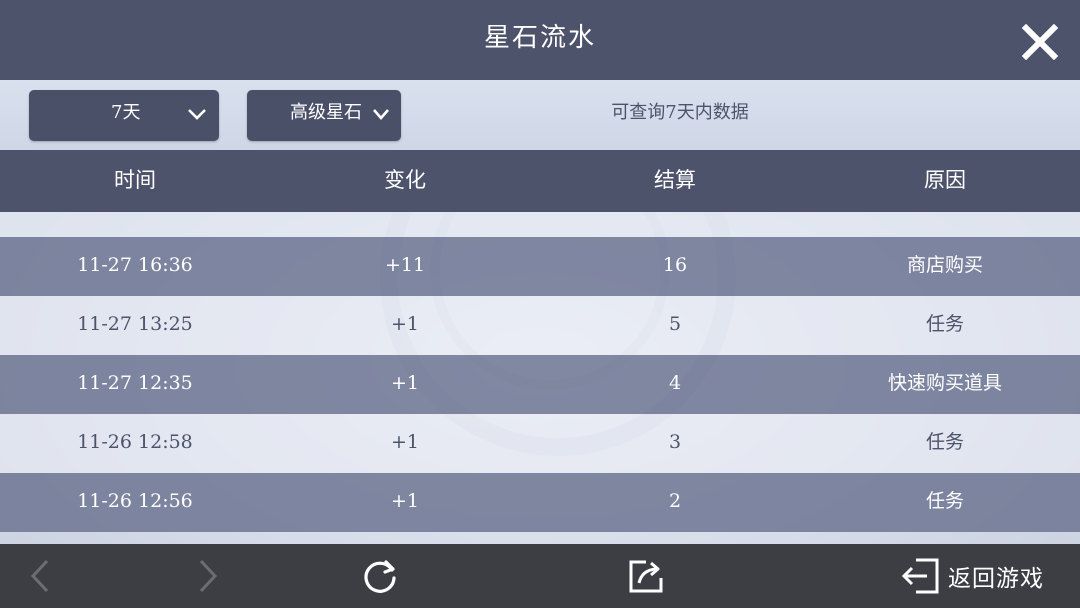 The image size is (1080, 608). I want to click on share-icon, so click(646, 576).